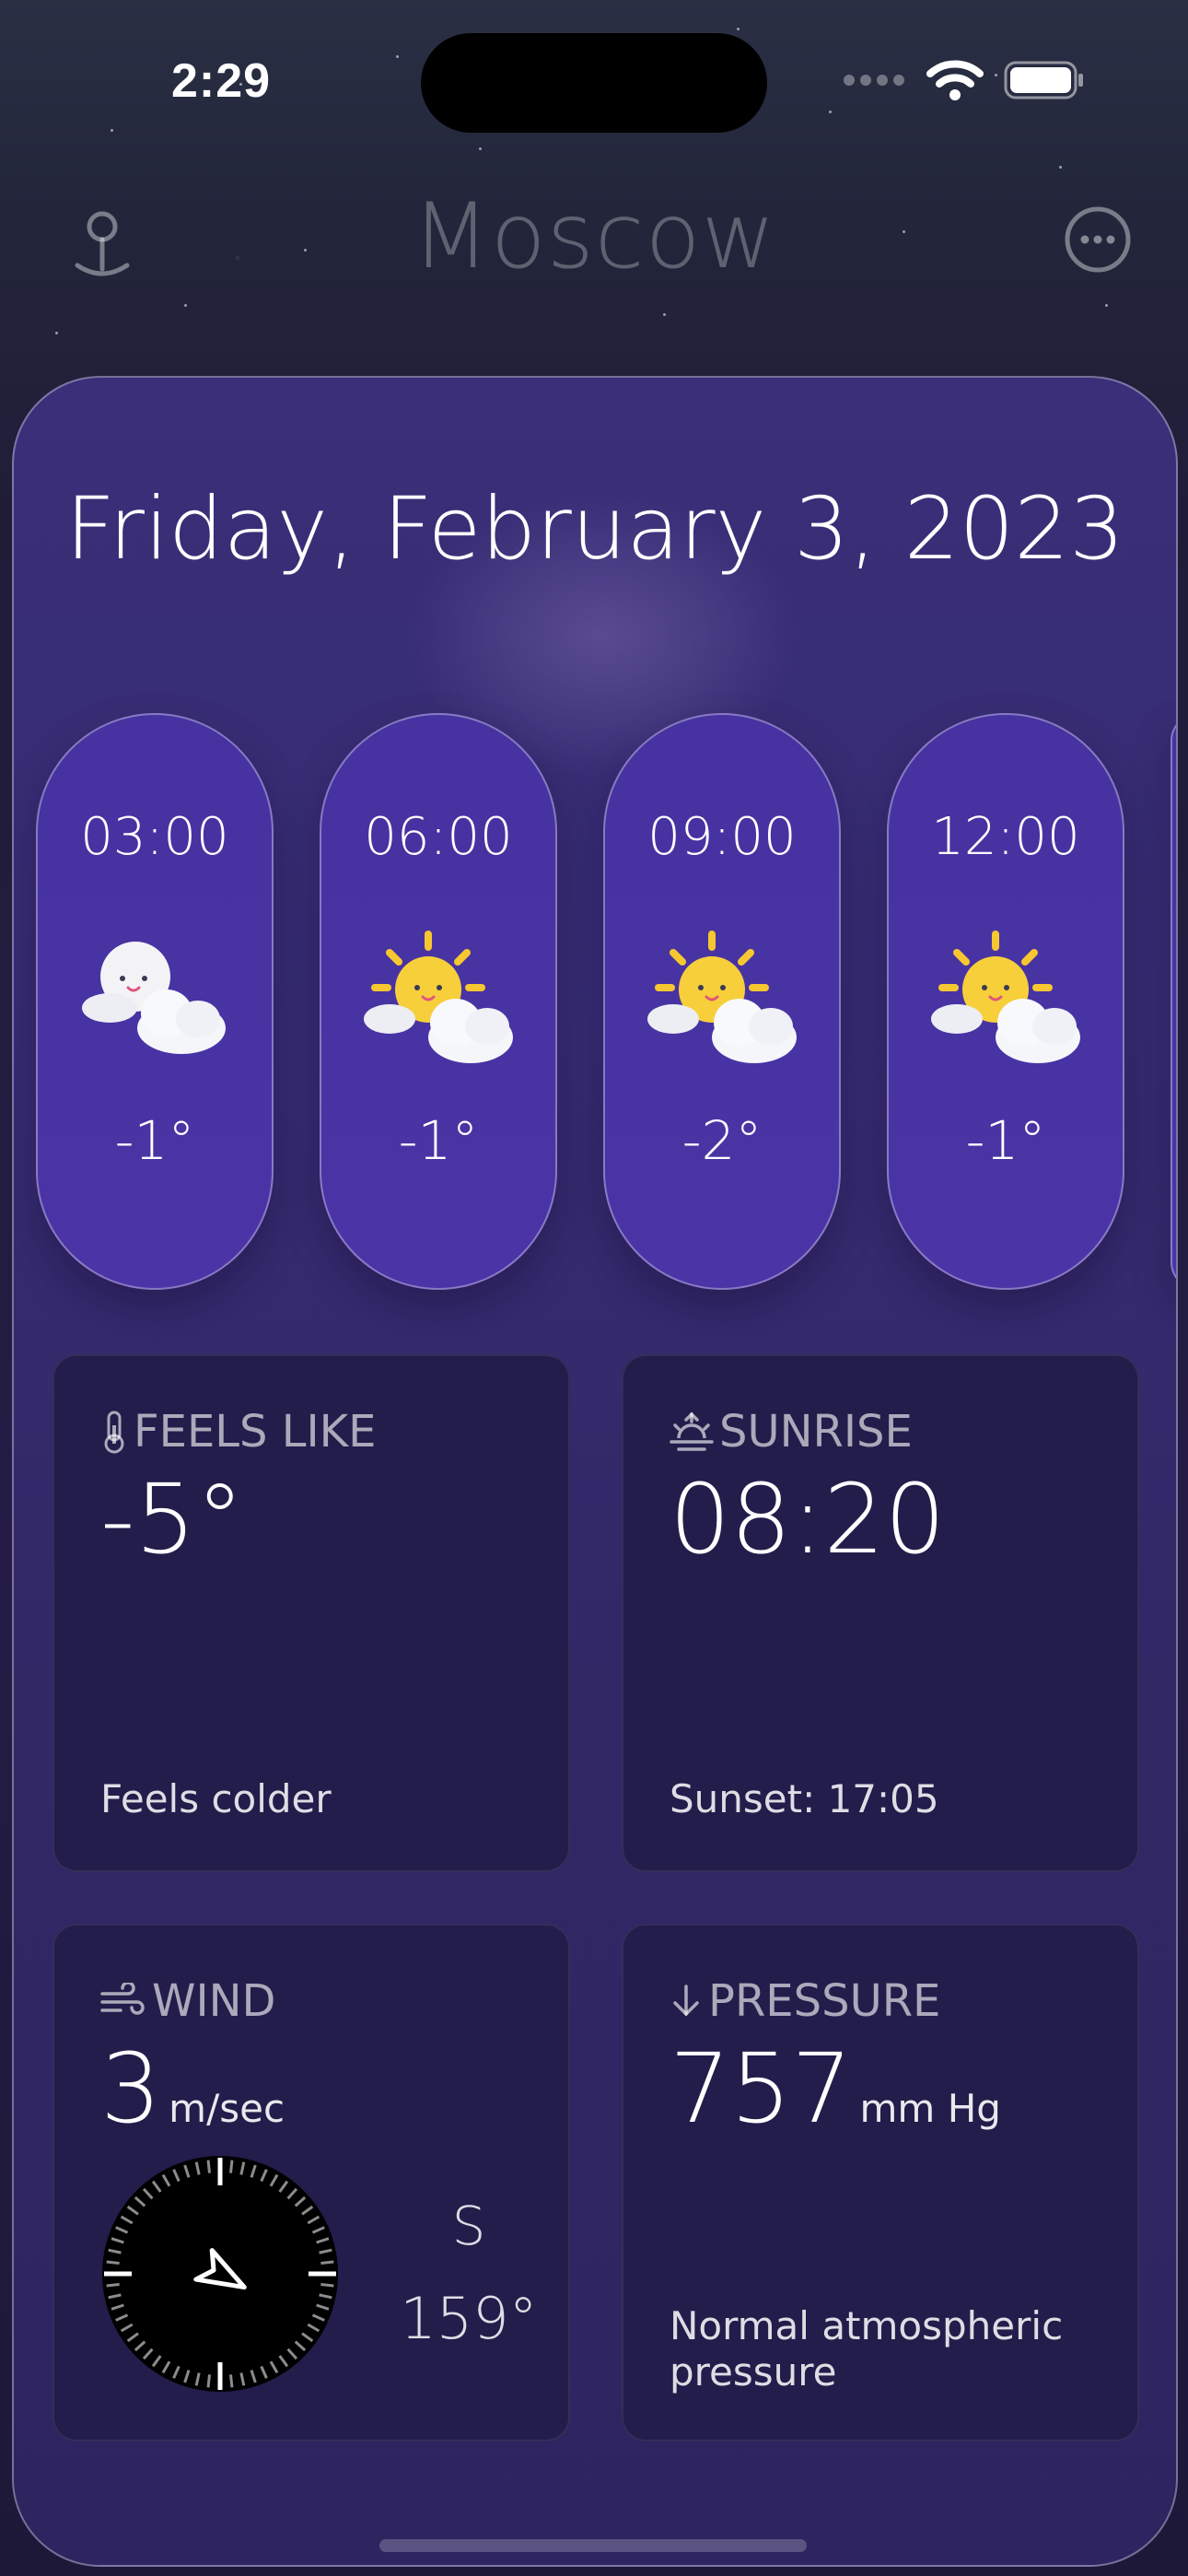  Describe the element at coordinates (874, 80) in the screenshot. I see `cellular-signal-icon` at that location.